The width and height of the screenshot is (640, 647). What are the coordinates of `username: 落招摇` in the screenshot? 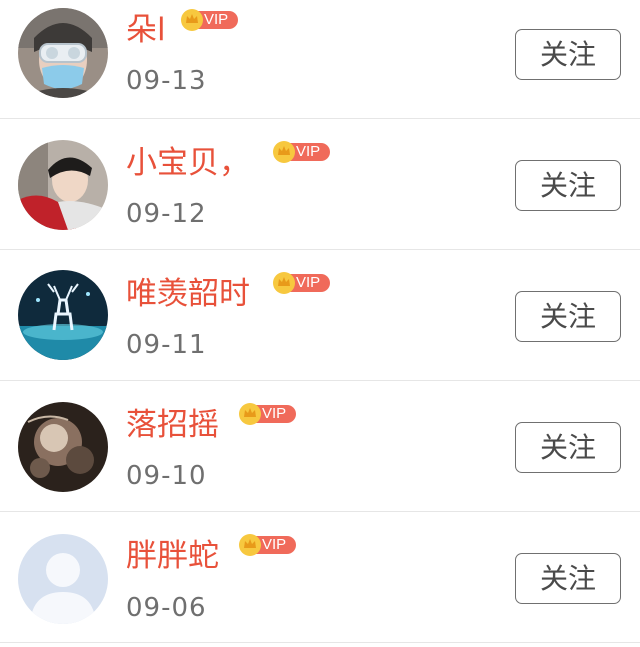 It's located at (172, 425).